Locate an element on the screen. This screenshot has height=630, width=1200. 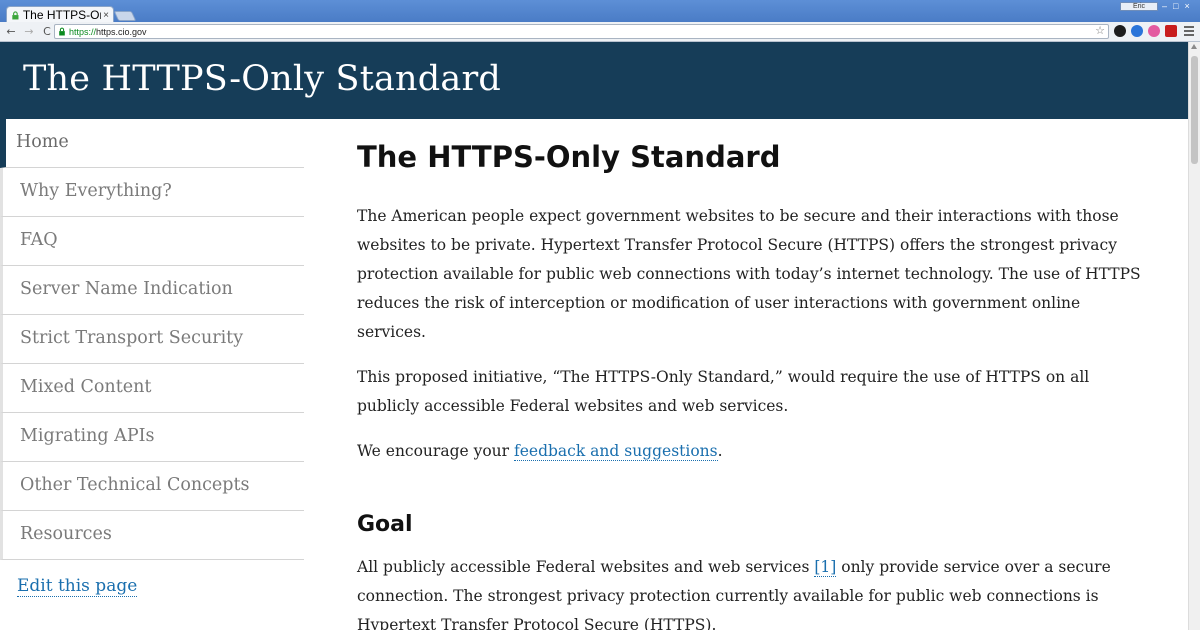
sidebar-item-why-everything: Why Everything? is located at coordinates (152, 192).